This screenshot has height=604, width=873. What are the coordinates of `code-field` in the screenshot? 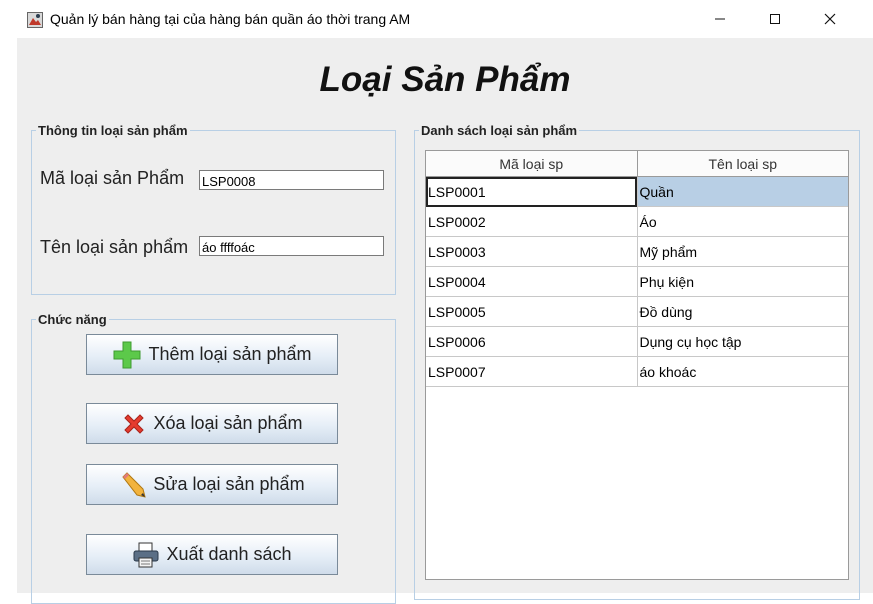 It's located at (291, 180).